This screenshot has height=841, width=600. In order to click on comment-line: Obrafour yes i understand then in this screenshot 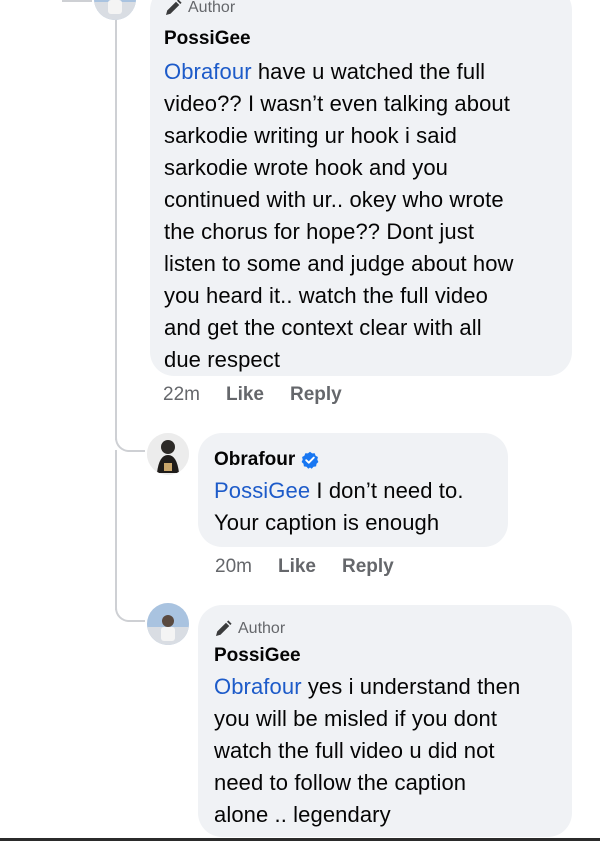, I will do `click(385, 687)`.